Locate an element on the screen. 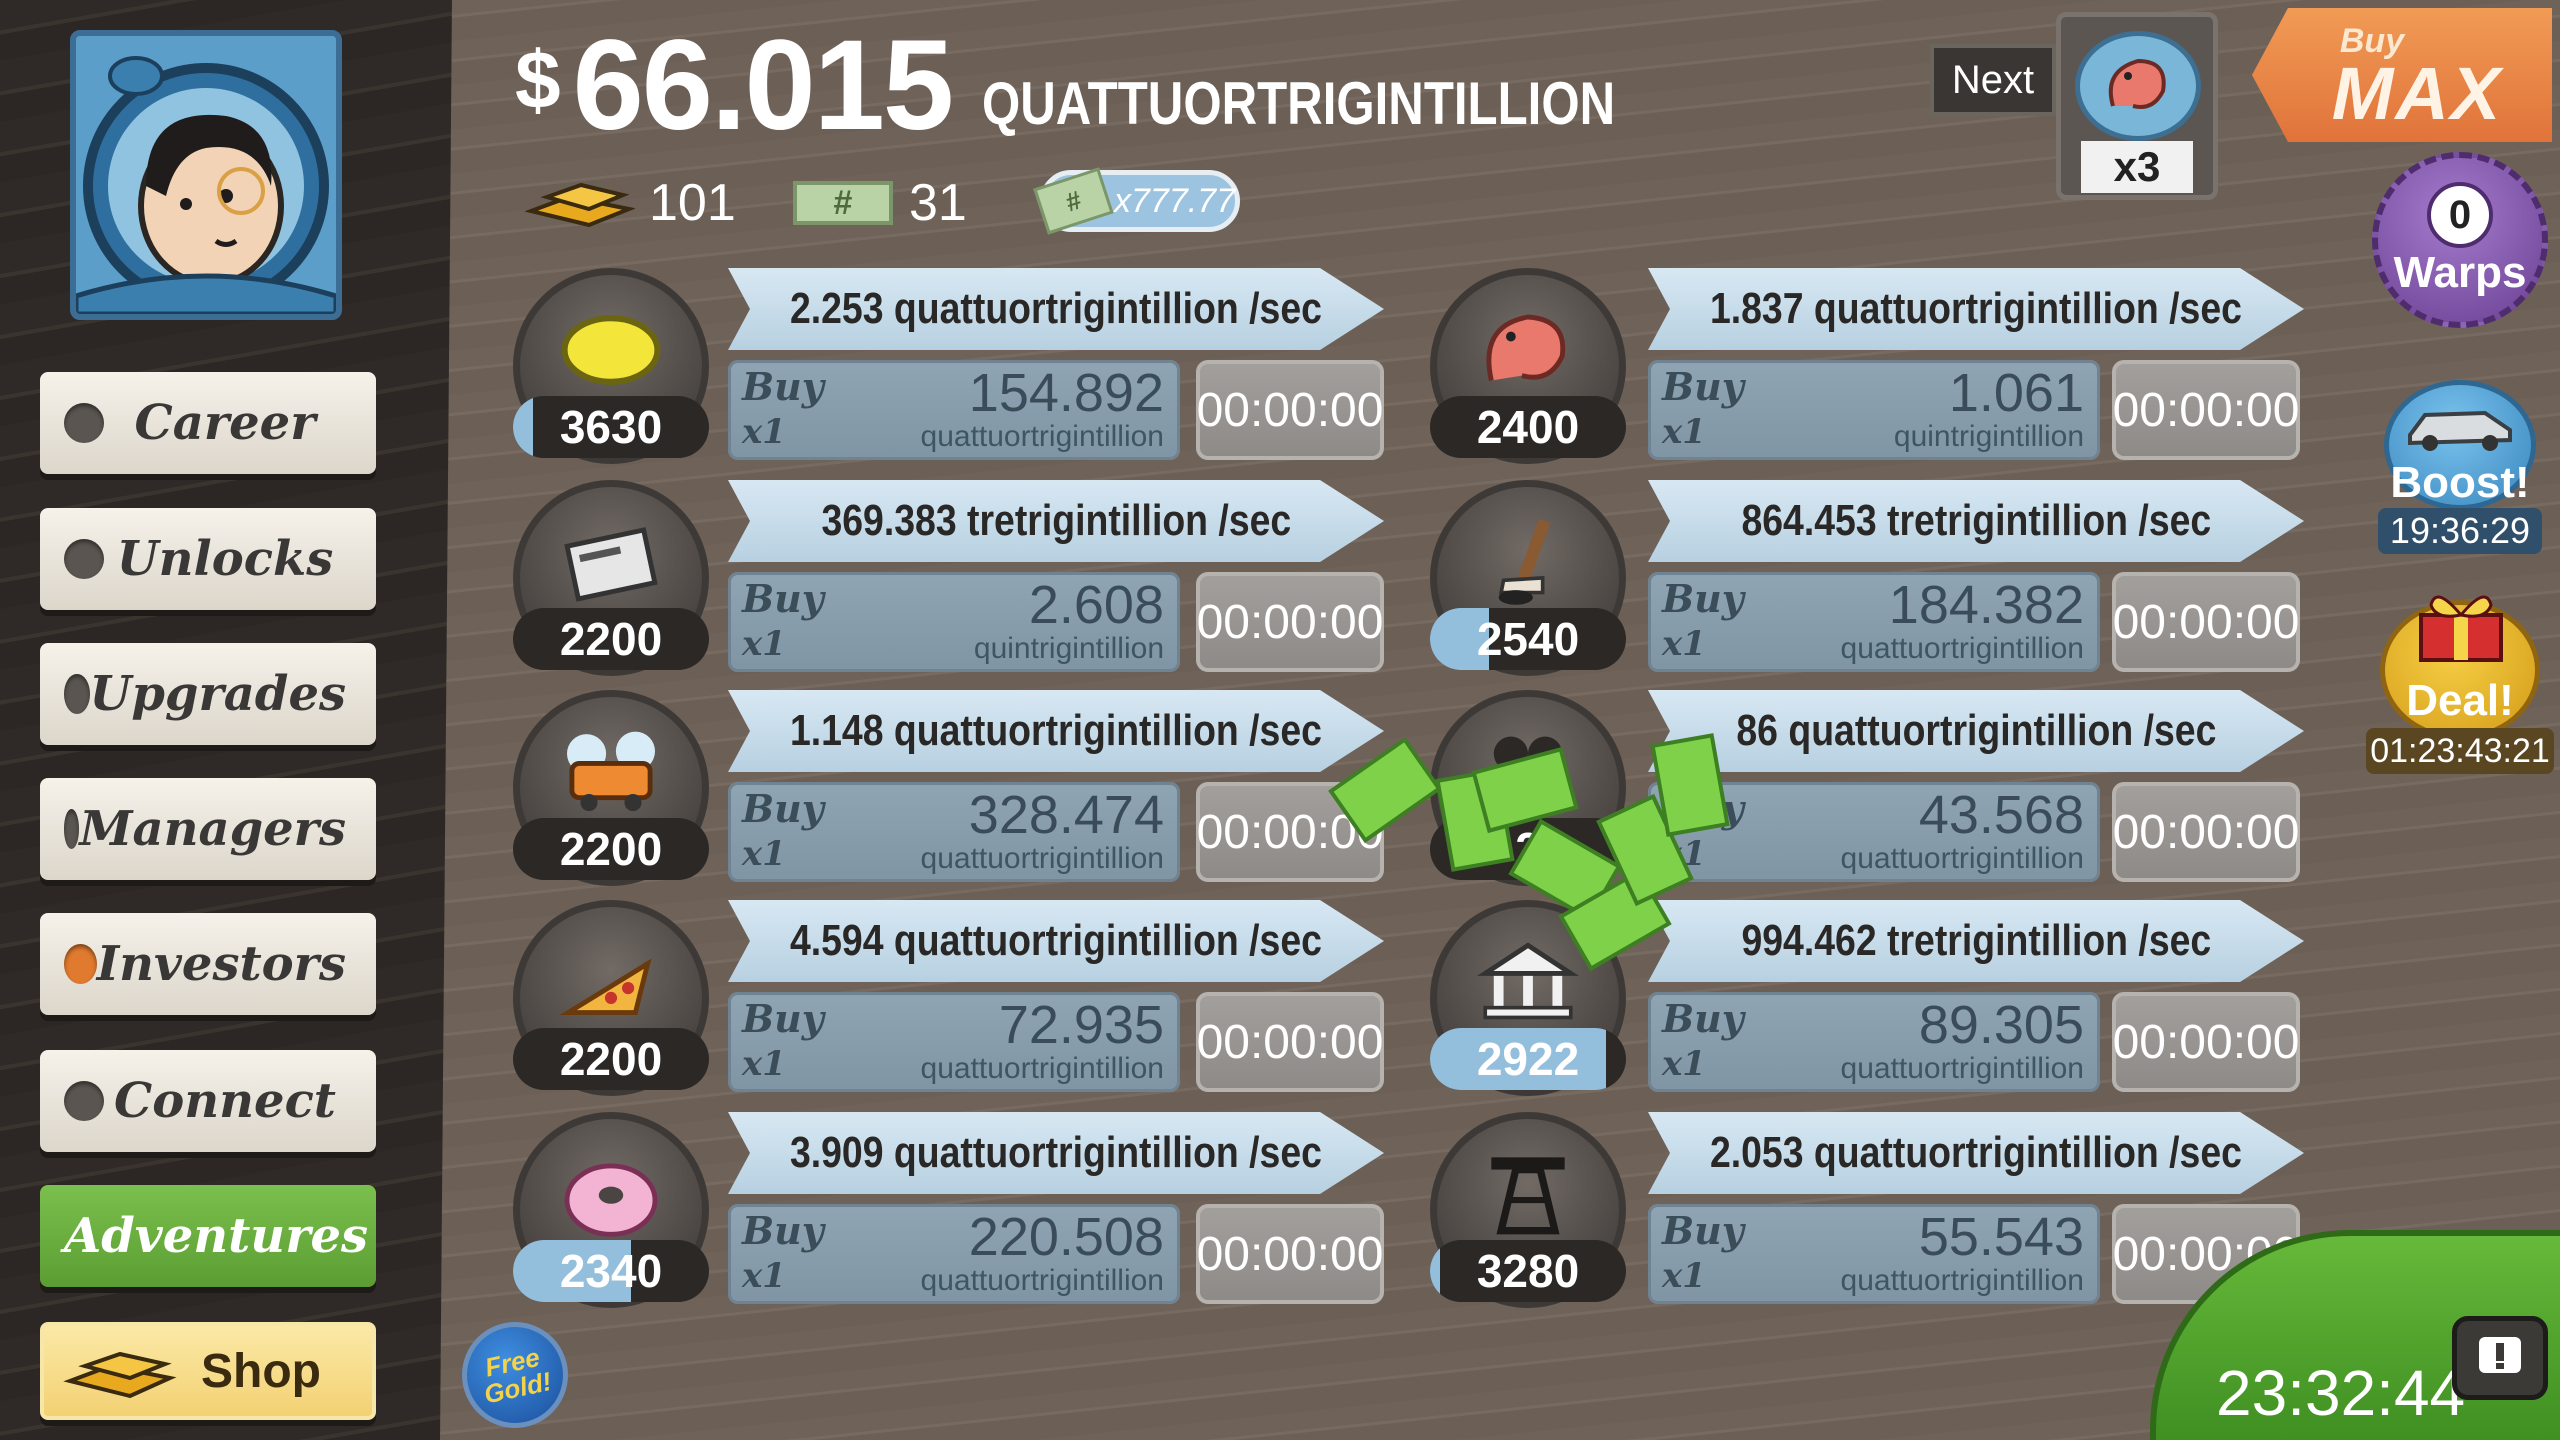 The image size is (2560, 1440). business-rate-banner: 864.453 tretrigintillion /sec is located at coordinates (1976, 521).